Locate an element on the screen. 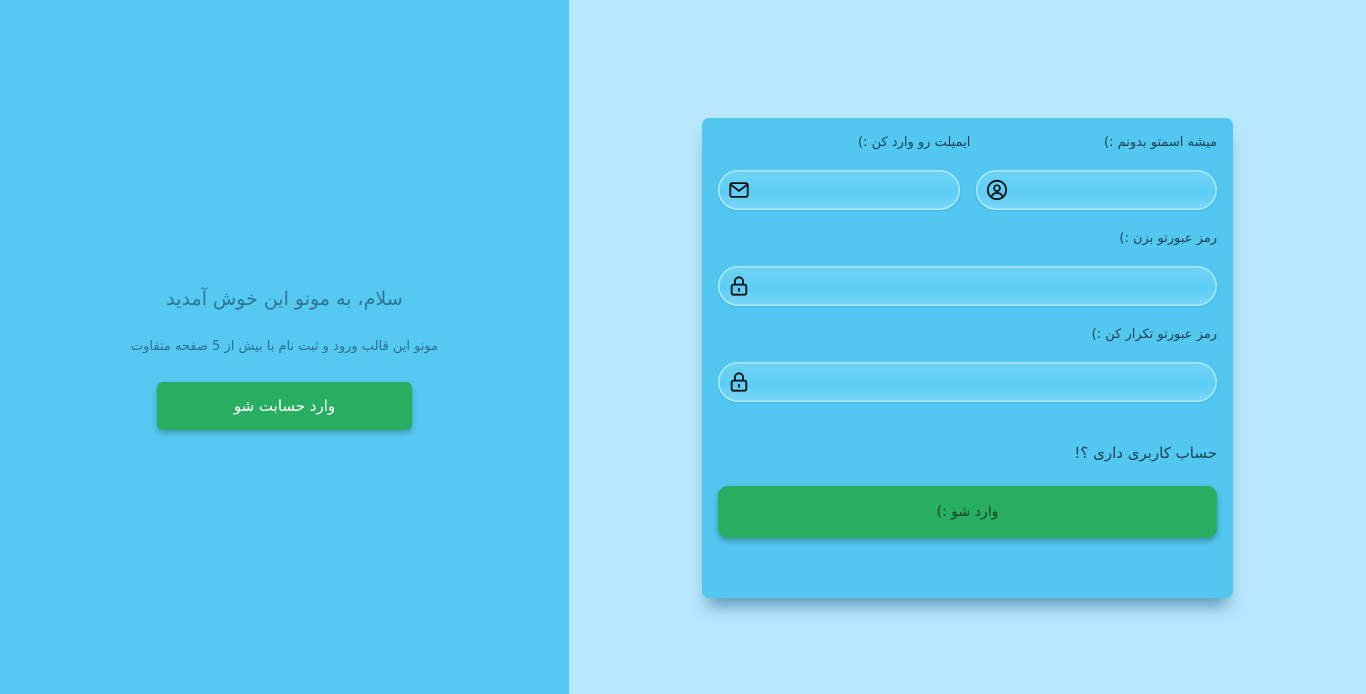  password-input is located at coordinates (982, 287).